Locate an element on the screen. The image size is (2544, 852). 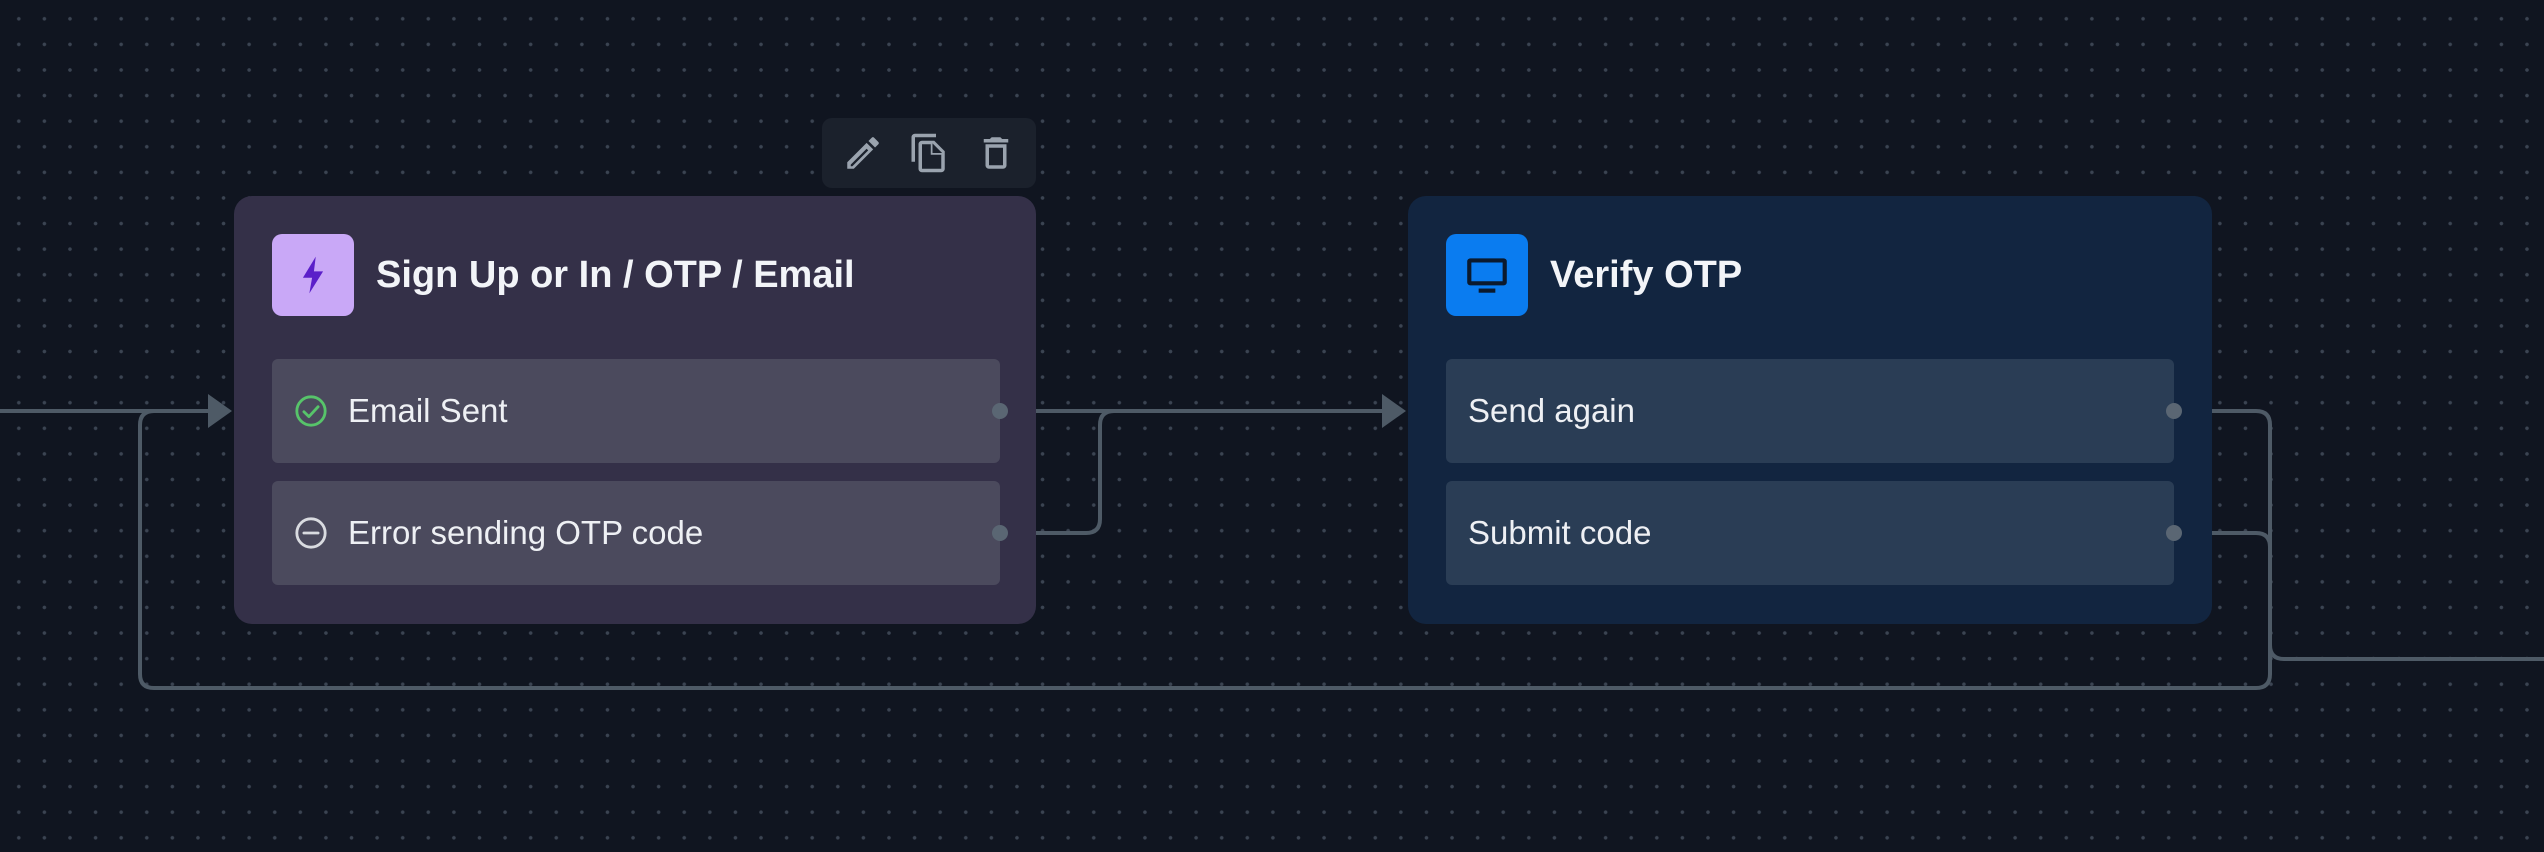
edit-button is located at coordinates (863, 153).